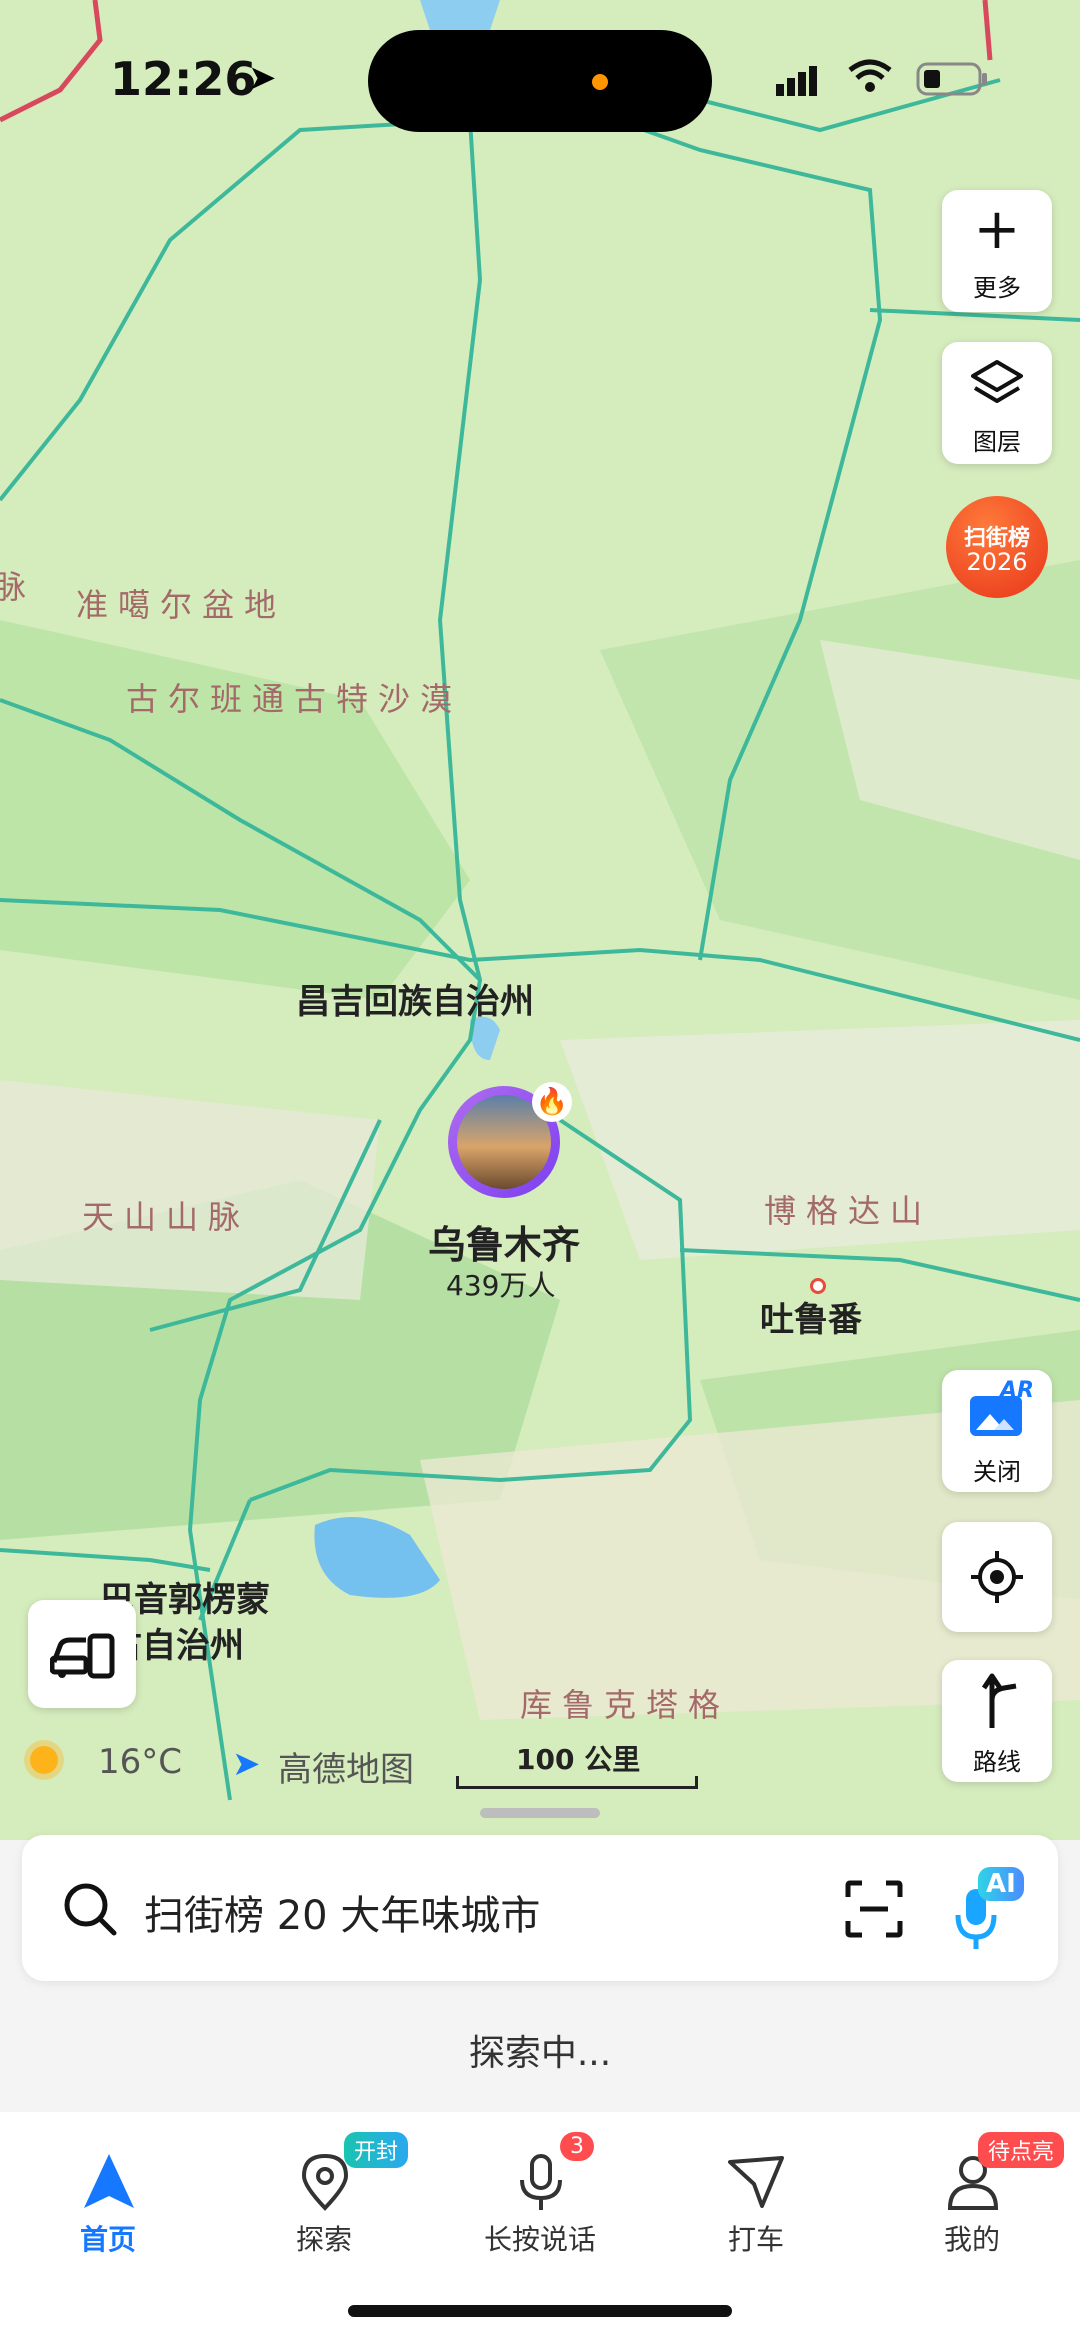 The image size is (1080, 2341). I want to click on tab-home-label: 首页, so click(107, 2239).